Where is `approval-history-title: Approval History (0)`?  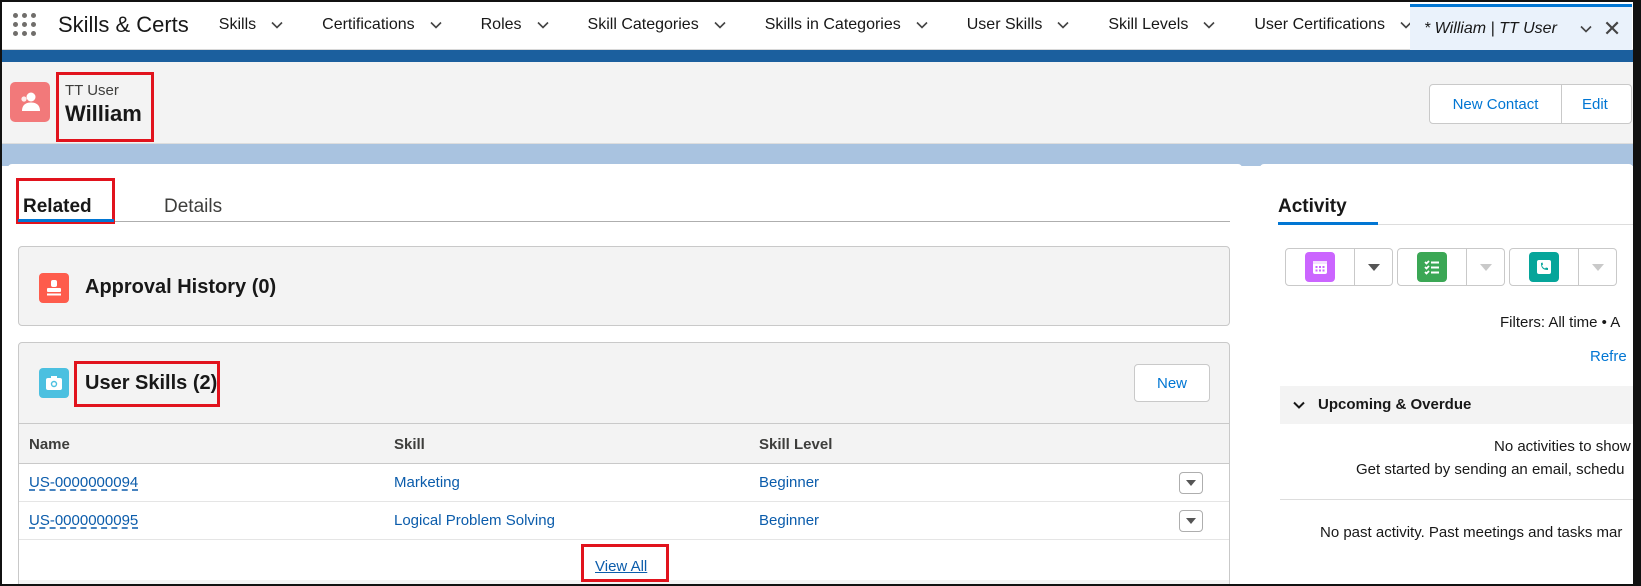 approval-history-title: Approval History (0) is located at coordinates (180, 287).